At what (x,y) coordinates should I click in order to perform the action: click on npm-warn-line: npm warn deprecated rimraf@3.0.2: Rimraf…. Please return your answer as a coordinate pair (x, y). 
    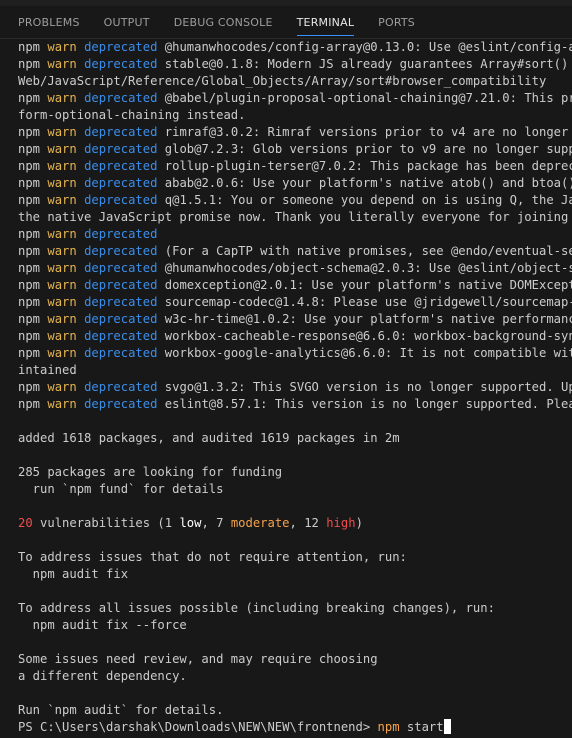
    Looking at the image, I should click on (295, 132).